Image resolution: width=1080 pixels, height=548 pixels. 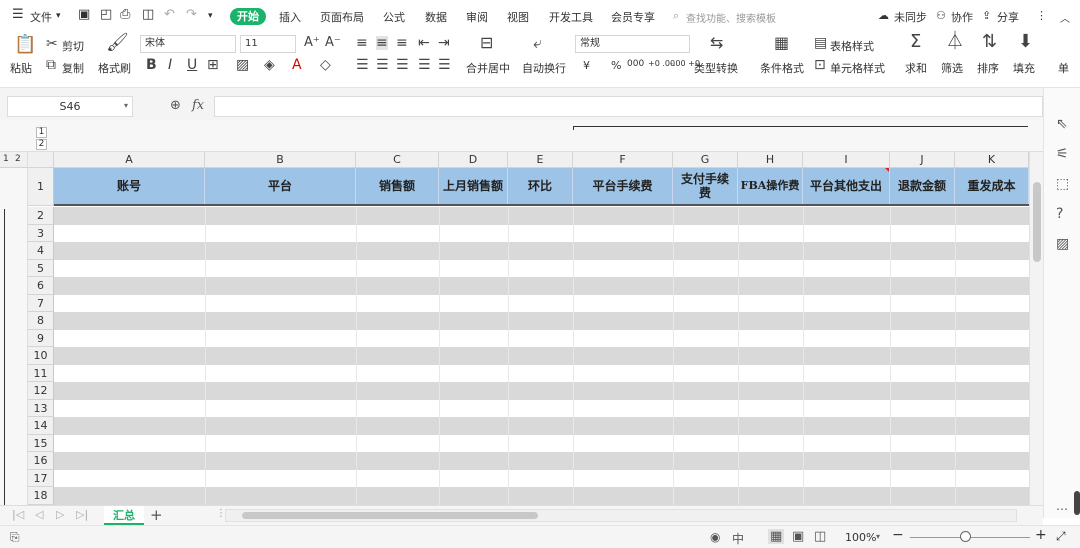 I want to click on merge-center-button: 合并居中, so click(x=488, y=68).